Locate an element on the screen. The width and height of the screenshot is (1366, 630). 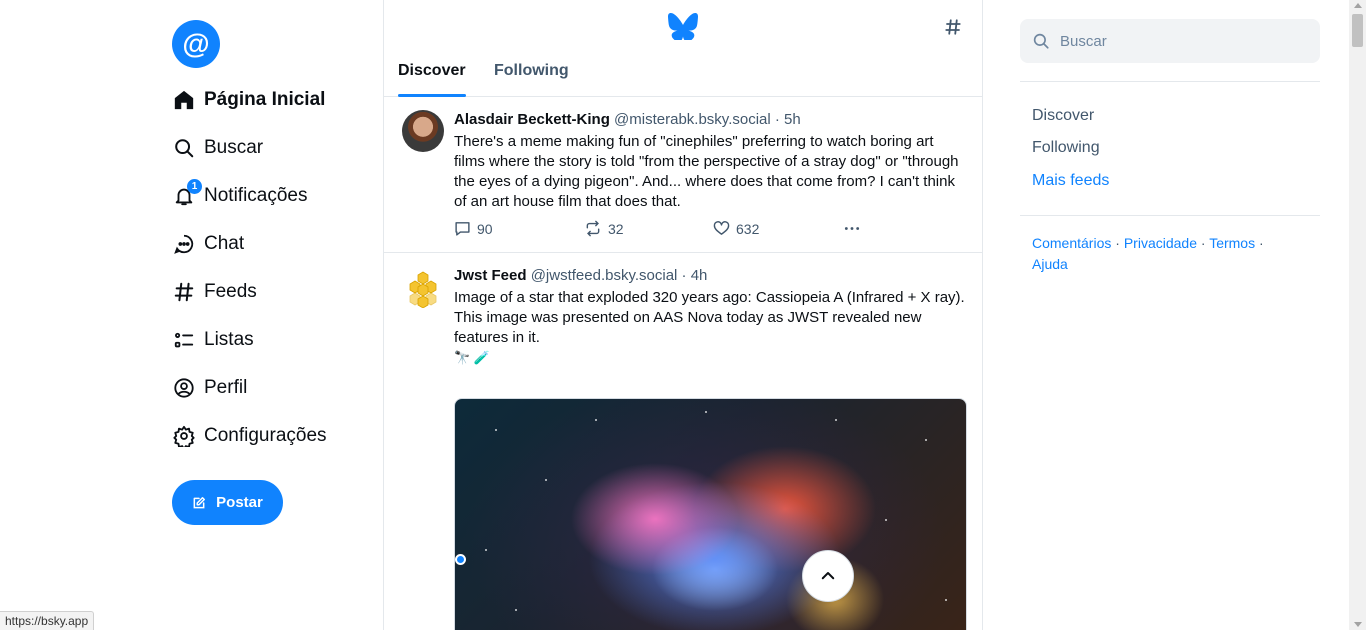
scroll-down-arrow is located at coordinates (1358, 624).